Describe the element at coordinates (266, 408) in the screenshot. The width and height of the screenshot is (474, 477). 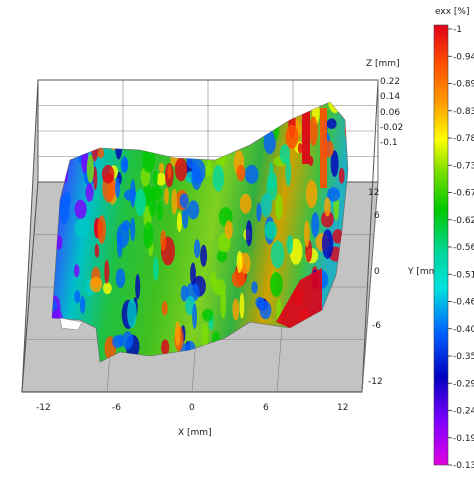
I see `x-tick-label: 6` at that location.